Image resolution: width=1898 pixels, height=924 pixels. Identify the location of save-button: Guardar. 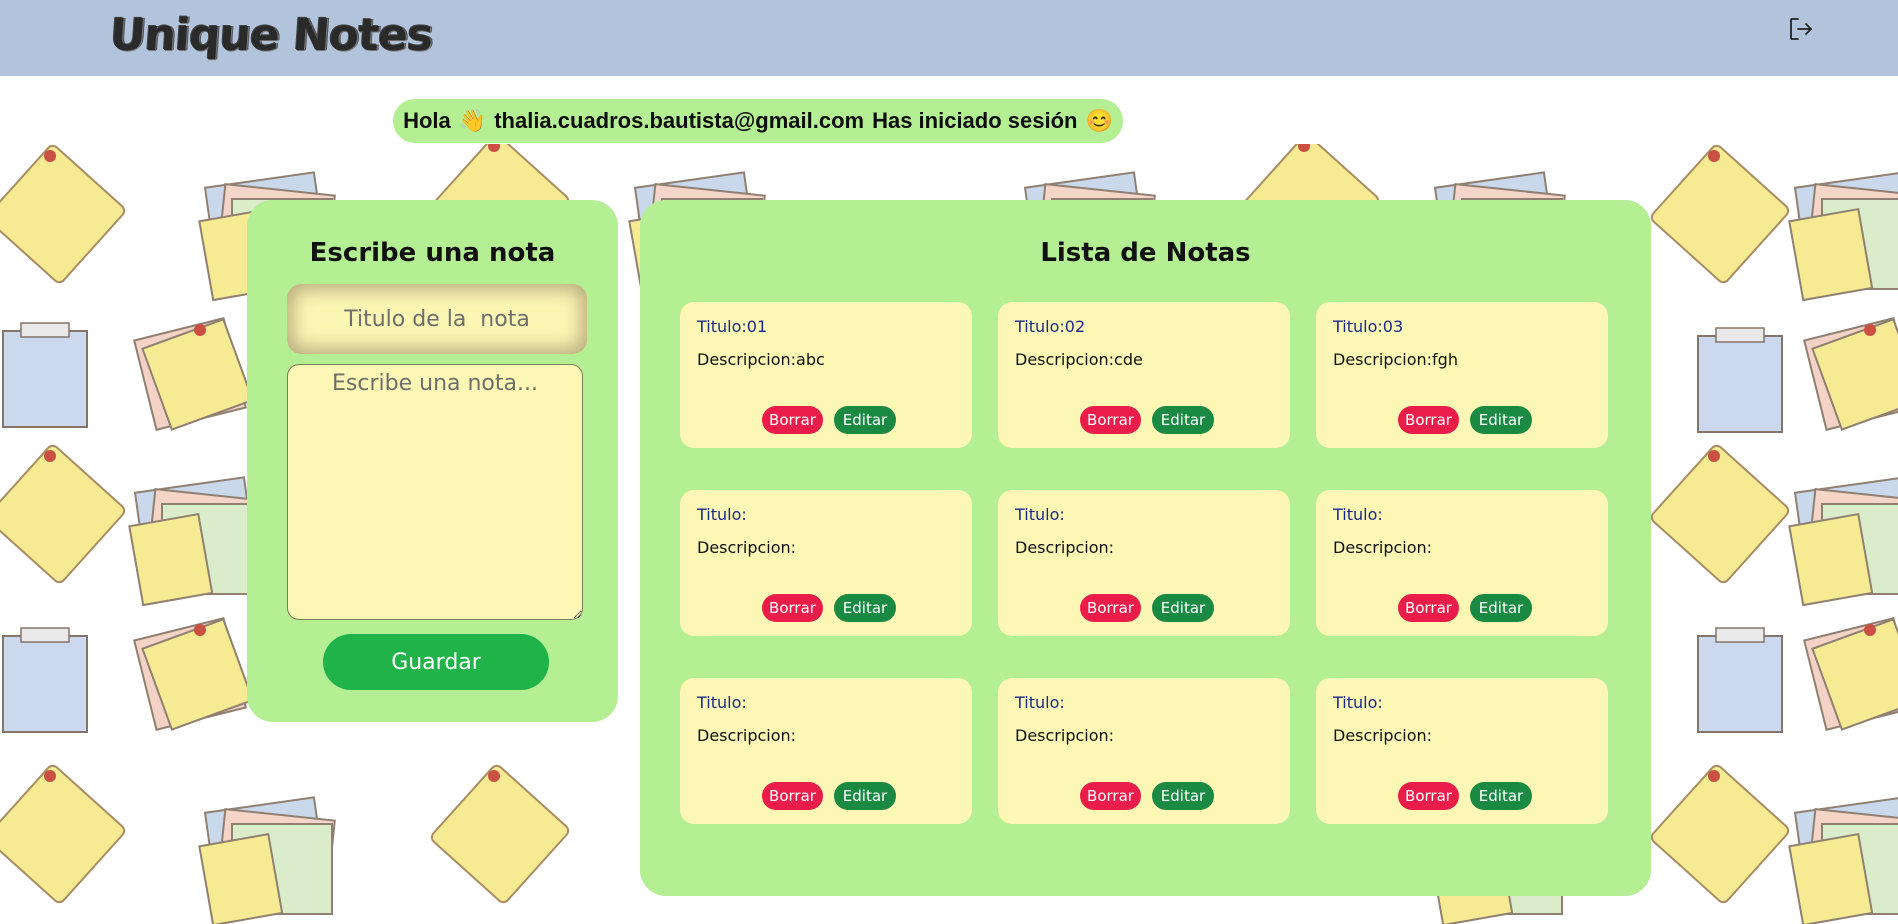
(436, 662).